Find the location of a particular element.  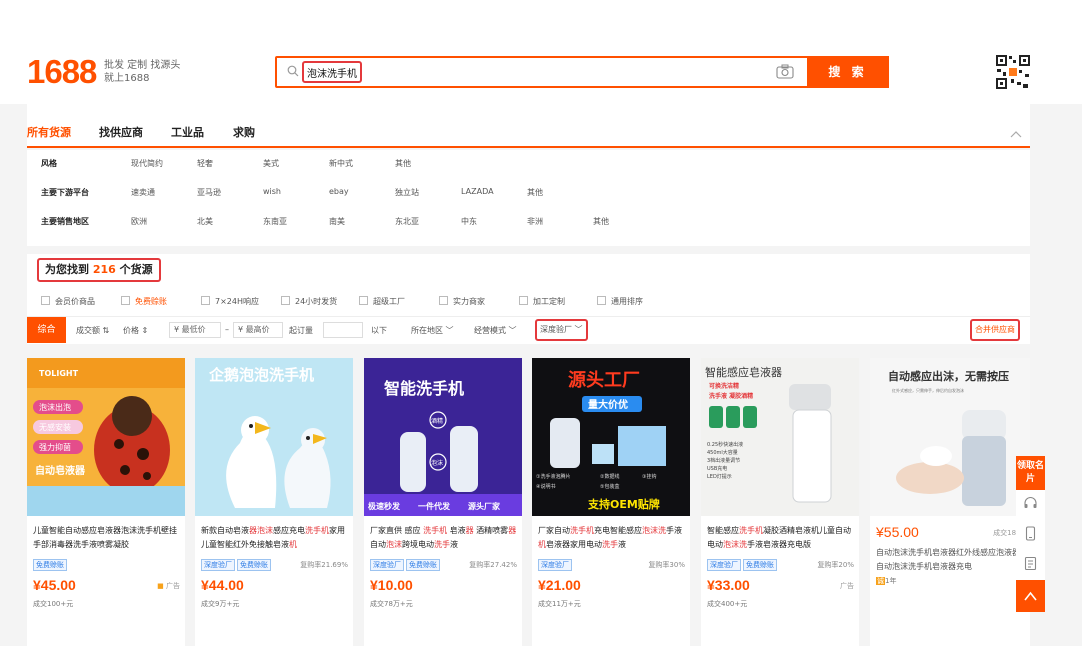

product-tags: 深度验厂 免费赊账 is located at coordinates (743, 565).